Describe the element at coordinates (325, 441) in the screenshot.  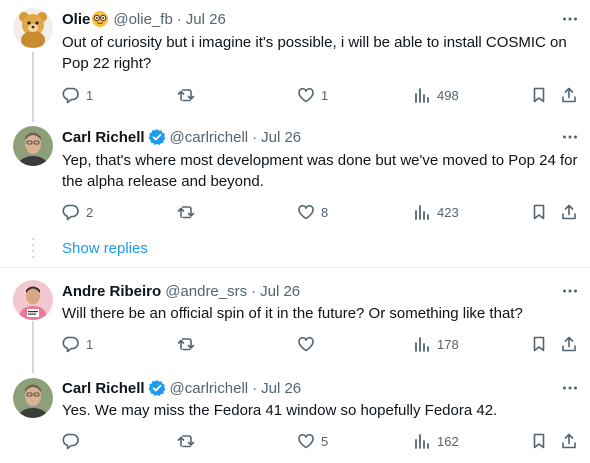
I see `like-count: 5` at that location.